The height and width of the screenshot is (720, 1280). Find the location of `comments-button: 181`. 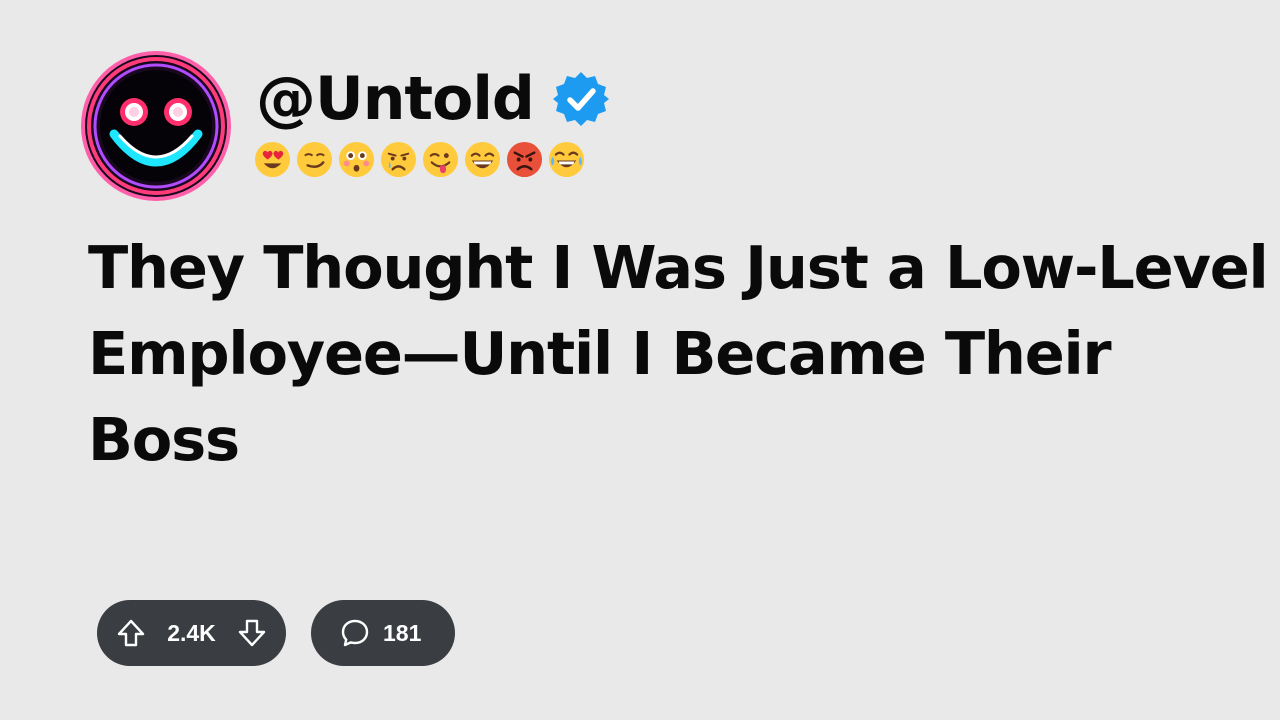

comments-button: 181 is located at coordinates (383, 633).